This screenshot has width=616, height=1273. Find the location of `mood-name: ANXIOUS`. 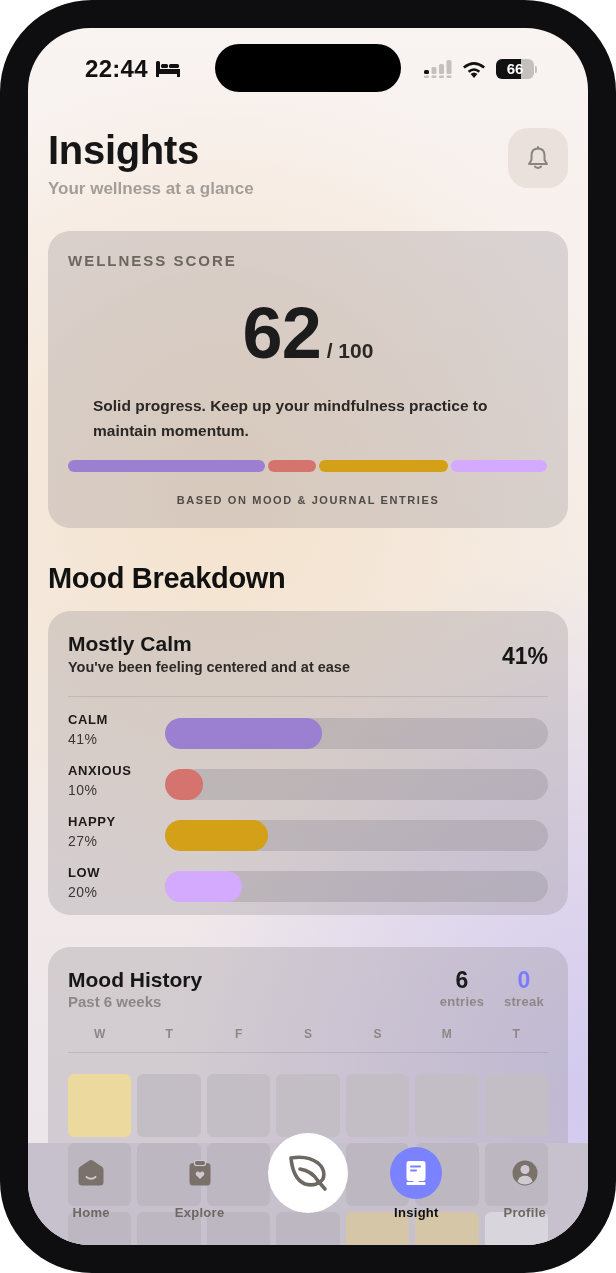

mood-name: ANXIOUS is located at coordinates (100, 771).